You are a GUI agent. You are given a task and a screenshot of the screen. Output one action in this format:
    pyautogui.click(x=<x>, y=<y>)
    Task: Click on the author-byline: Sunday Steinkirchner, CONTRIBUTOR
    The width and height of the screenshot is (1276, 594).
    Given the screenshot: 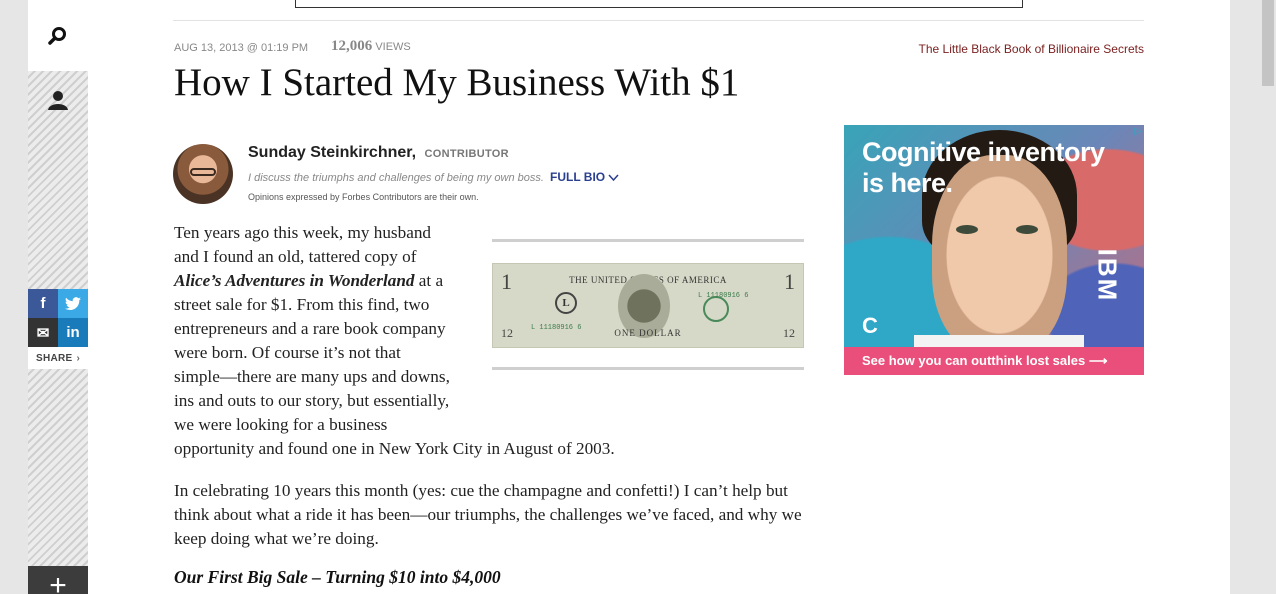 What is the action you would take?
    pyautogui.click(x=378, y=153)
    